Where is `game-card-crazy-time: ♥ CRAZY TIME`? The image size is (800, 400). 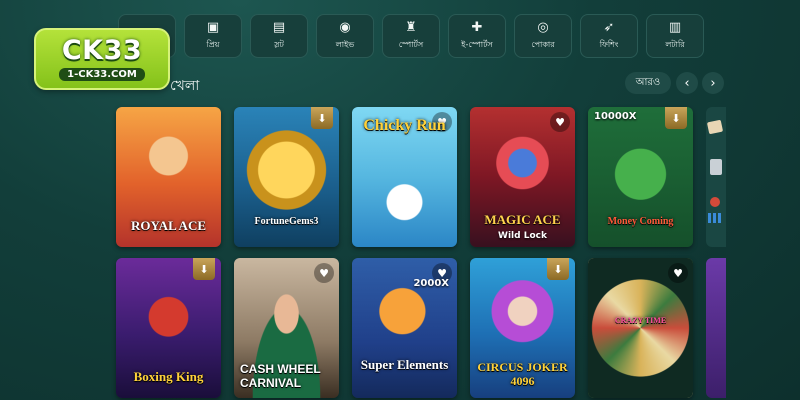
game-card-crazy-time: ♥ CRAZY TIME is located at coordinates (640, 328).